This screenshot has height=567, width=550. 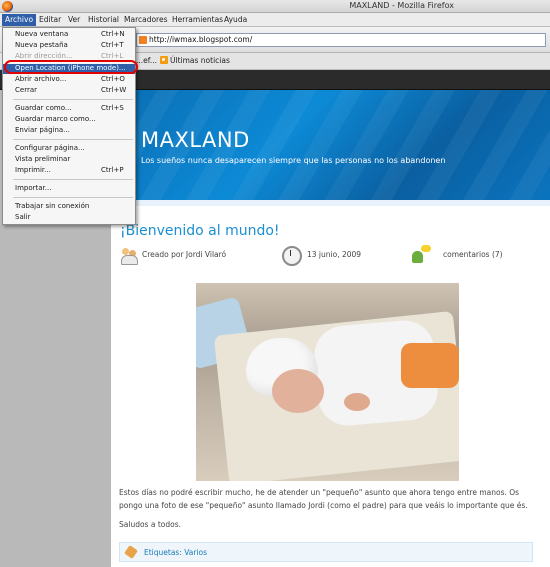 What do you see at coordinates (184, 254) in the screenshot?
I see `post-author: Creado por Jordi Vilaró` at bounding box center [184, 254].